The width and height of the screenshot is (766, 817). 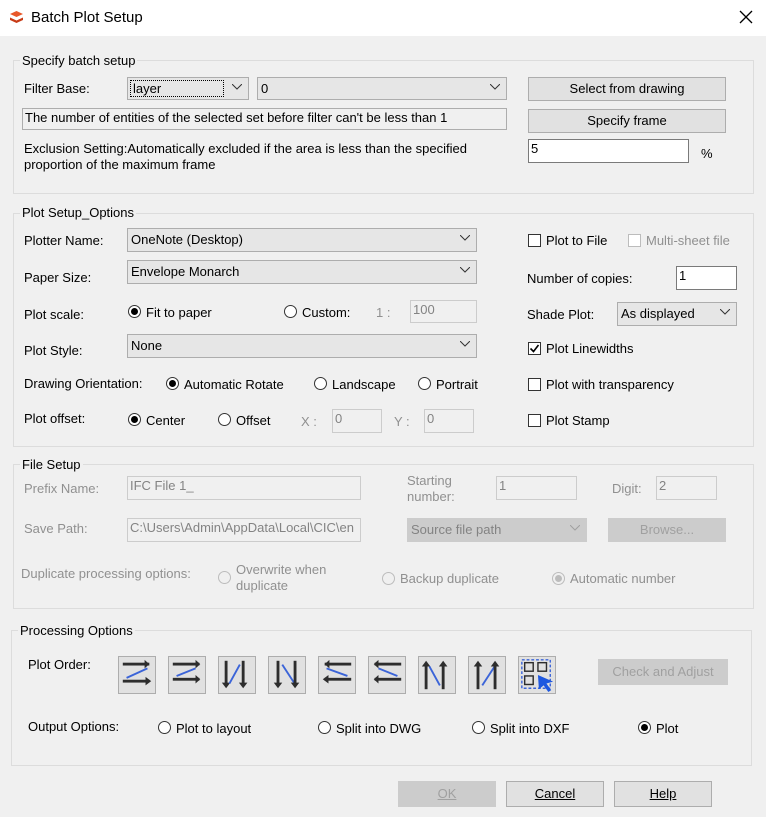 I want to click on plot-to-file-checkbox, so click(x=534, y=240).